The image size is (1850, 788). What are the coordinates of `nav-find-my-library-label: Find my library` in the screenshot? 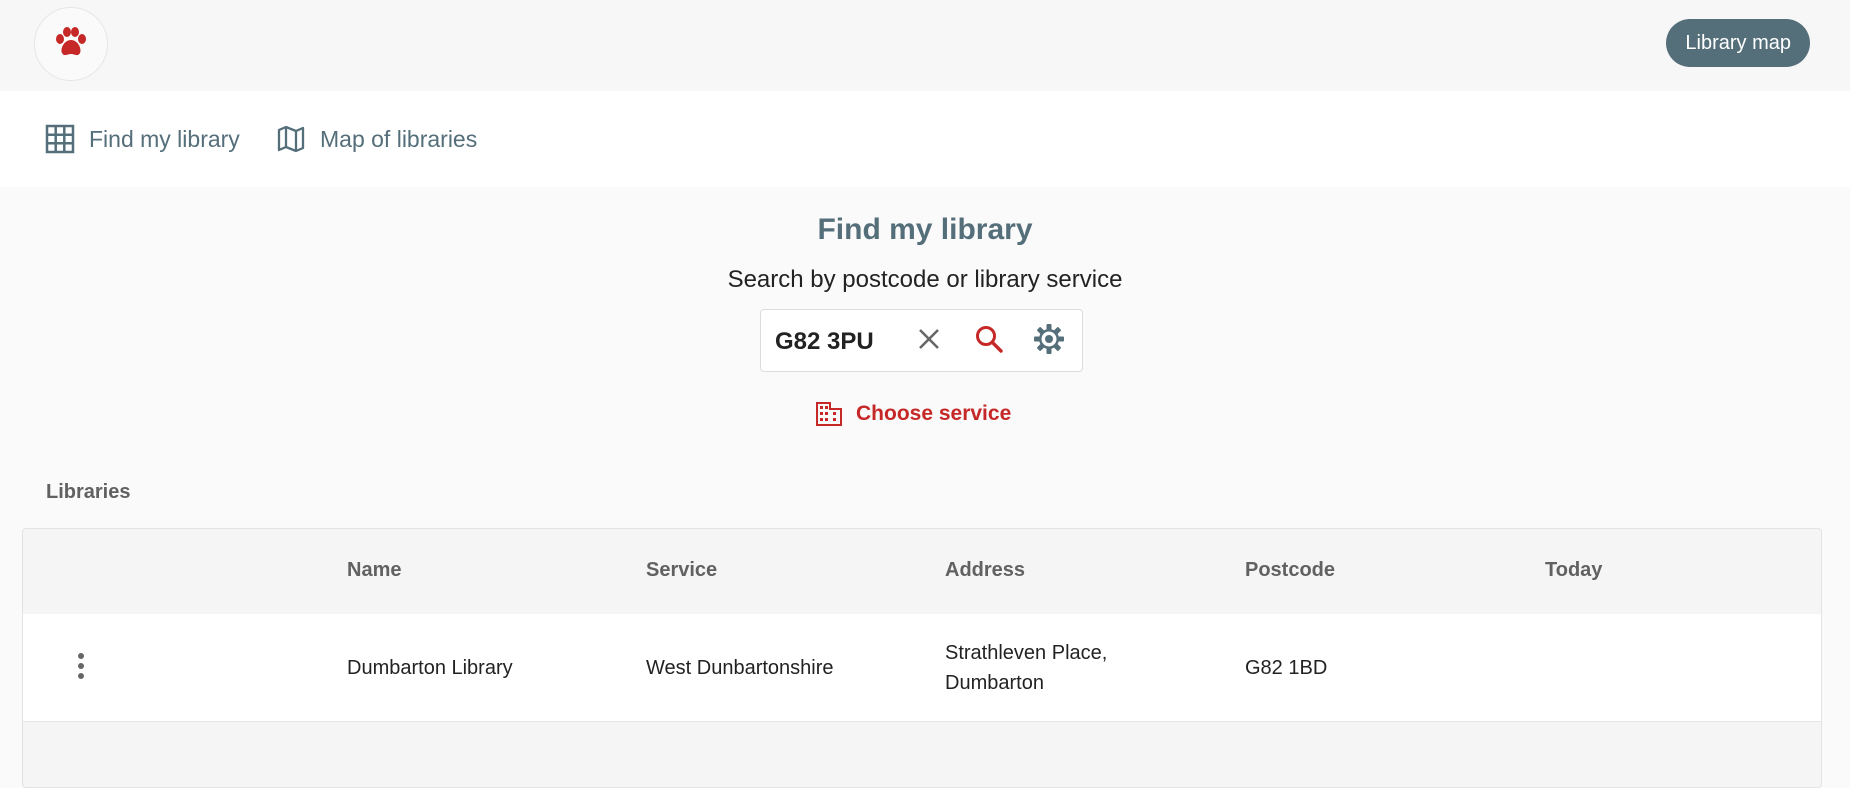 It's located at (164, 138).